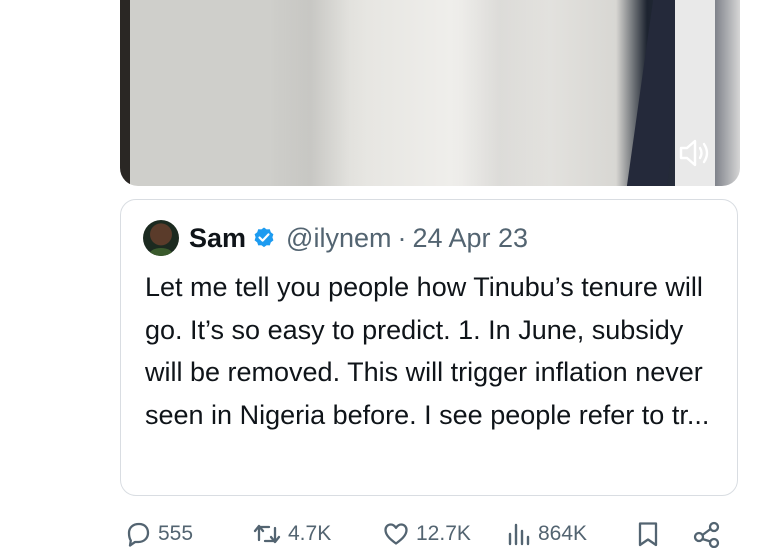 Image resolution: width=768 pixels, height=554 pixels. Describe the element at coordinates (138, 534) in the screenshot. I see `reply-icon` at that location.